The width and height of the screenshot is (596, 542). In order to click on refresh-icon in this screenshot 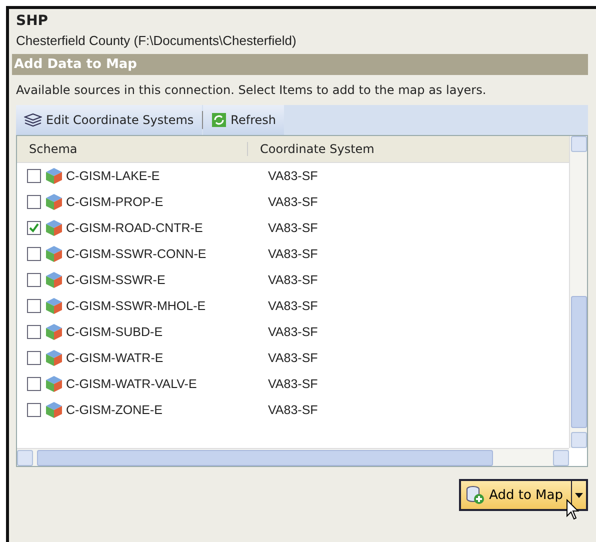, I will do `click(218, 120)`.